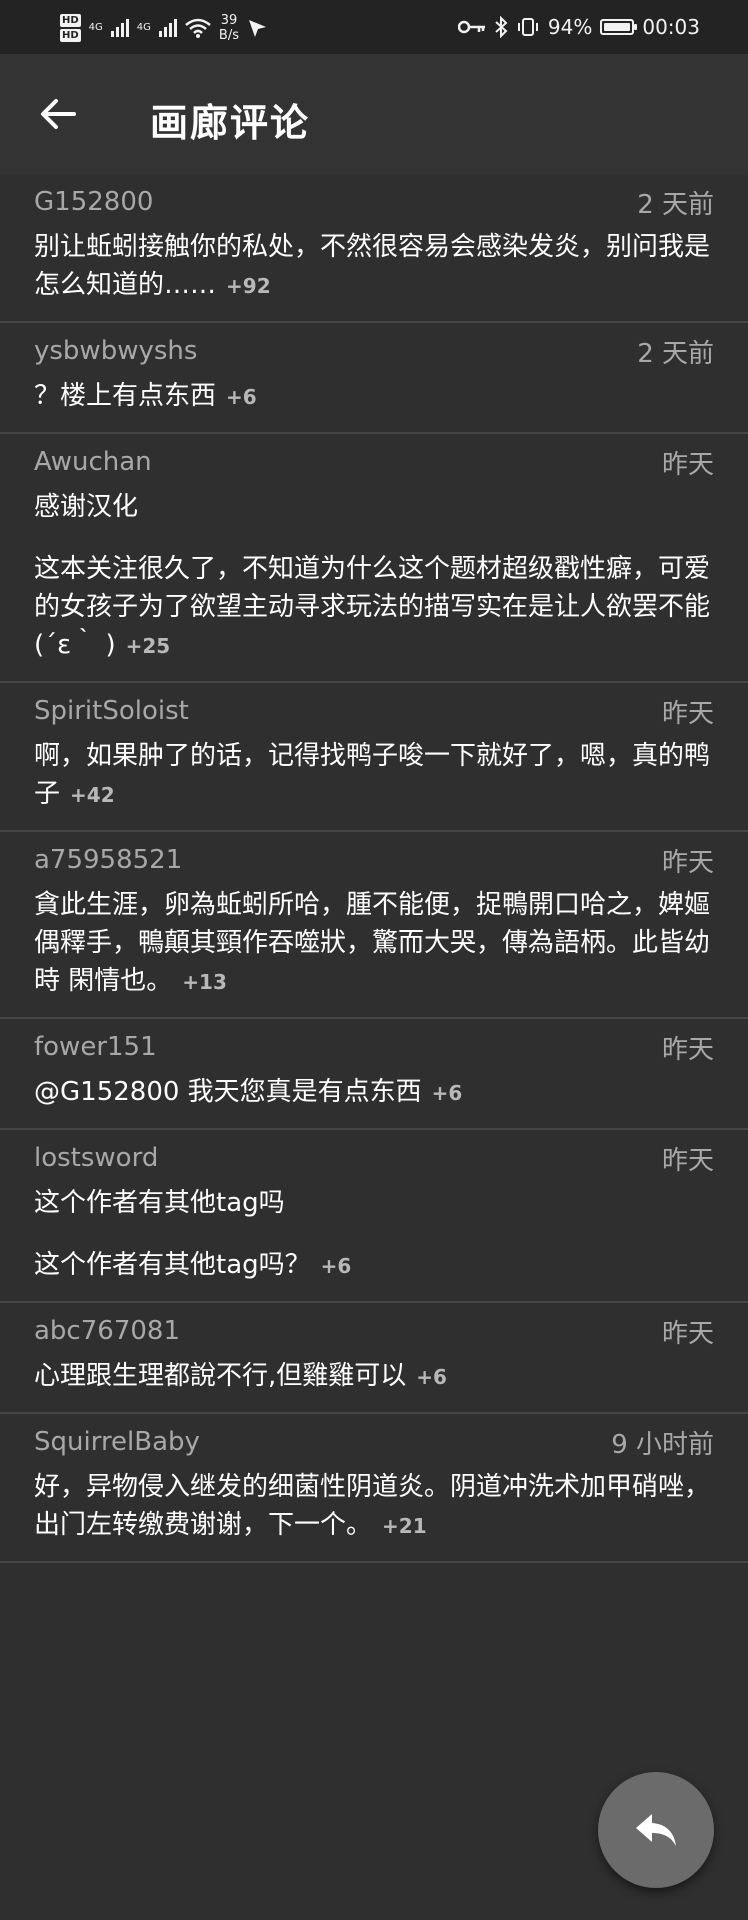 This screenshot has height=1920, width=748. Describe the element at coordinates (198, 28) in the screenshot. I see `wifi-icon` at that location.